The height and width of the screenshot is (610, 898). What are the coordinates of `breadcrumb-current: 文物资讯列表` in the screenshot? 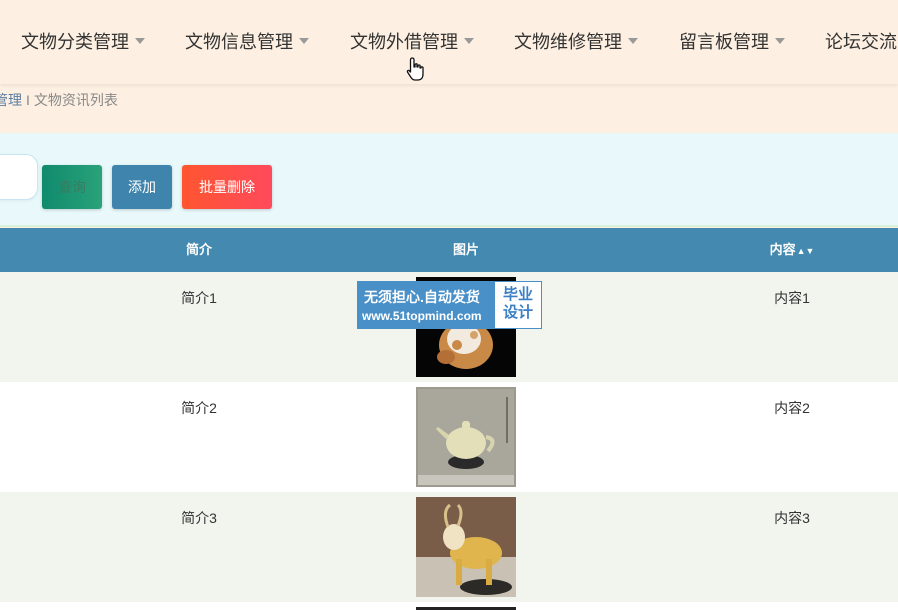 It's located at (75, 100).